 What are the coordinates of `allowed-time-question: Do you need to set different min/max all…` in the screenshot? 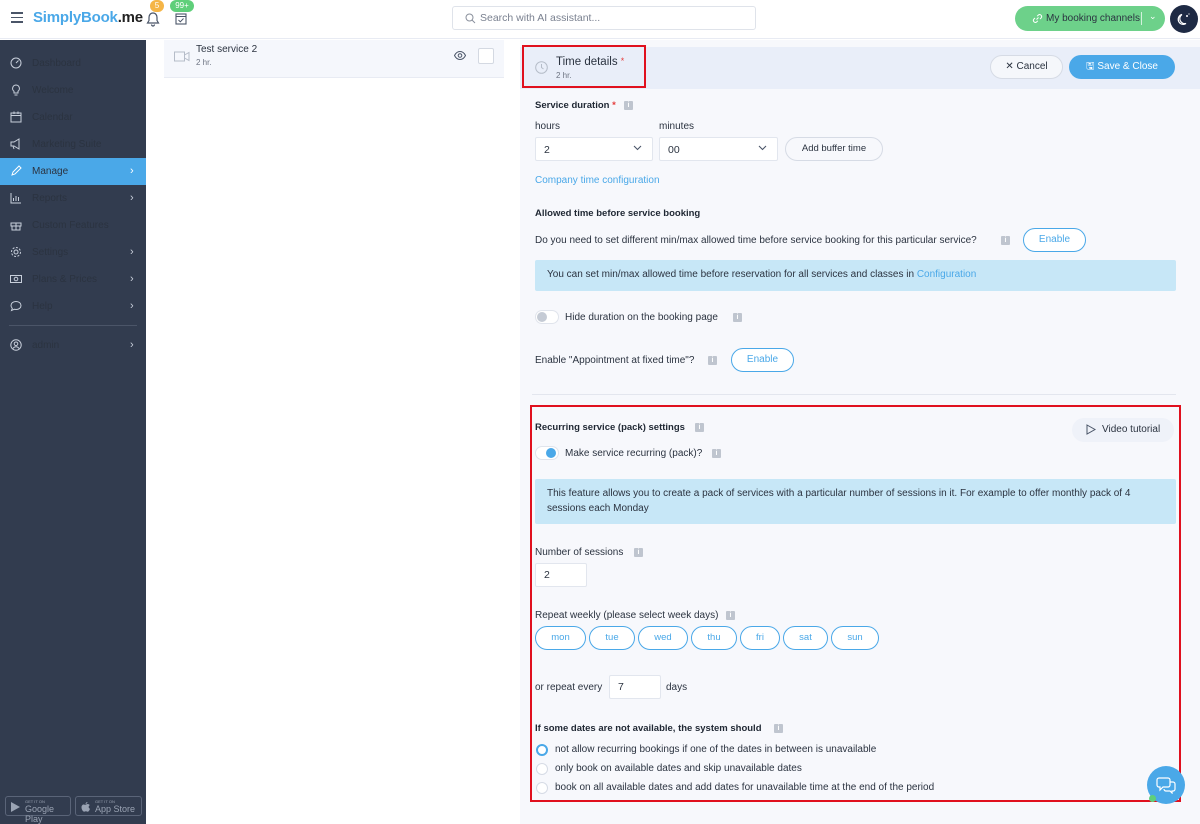 It's located at (756, 240).